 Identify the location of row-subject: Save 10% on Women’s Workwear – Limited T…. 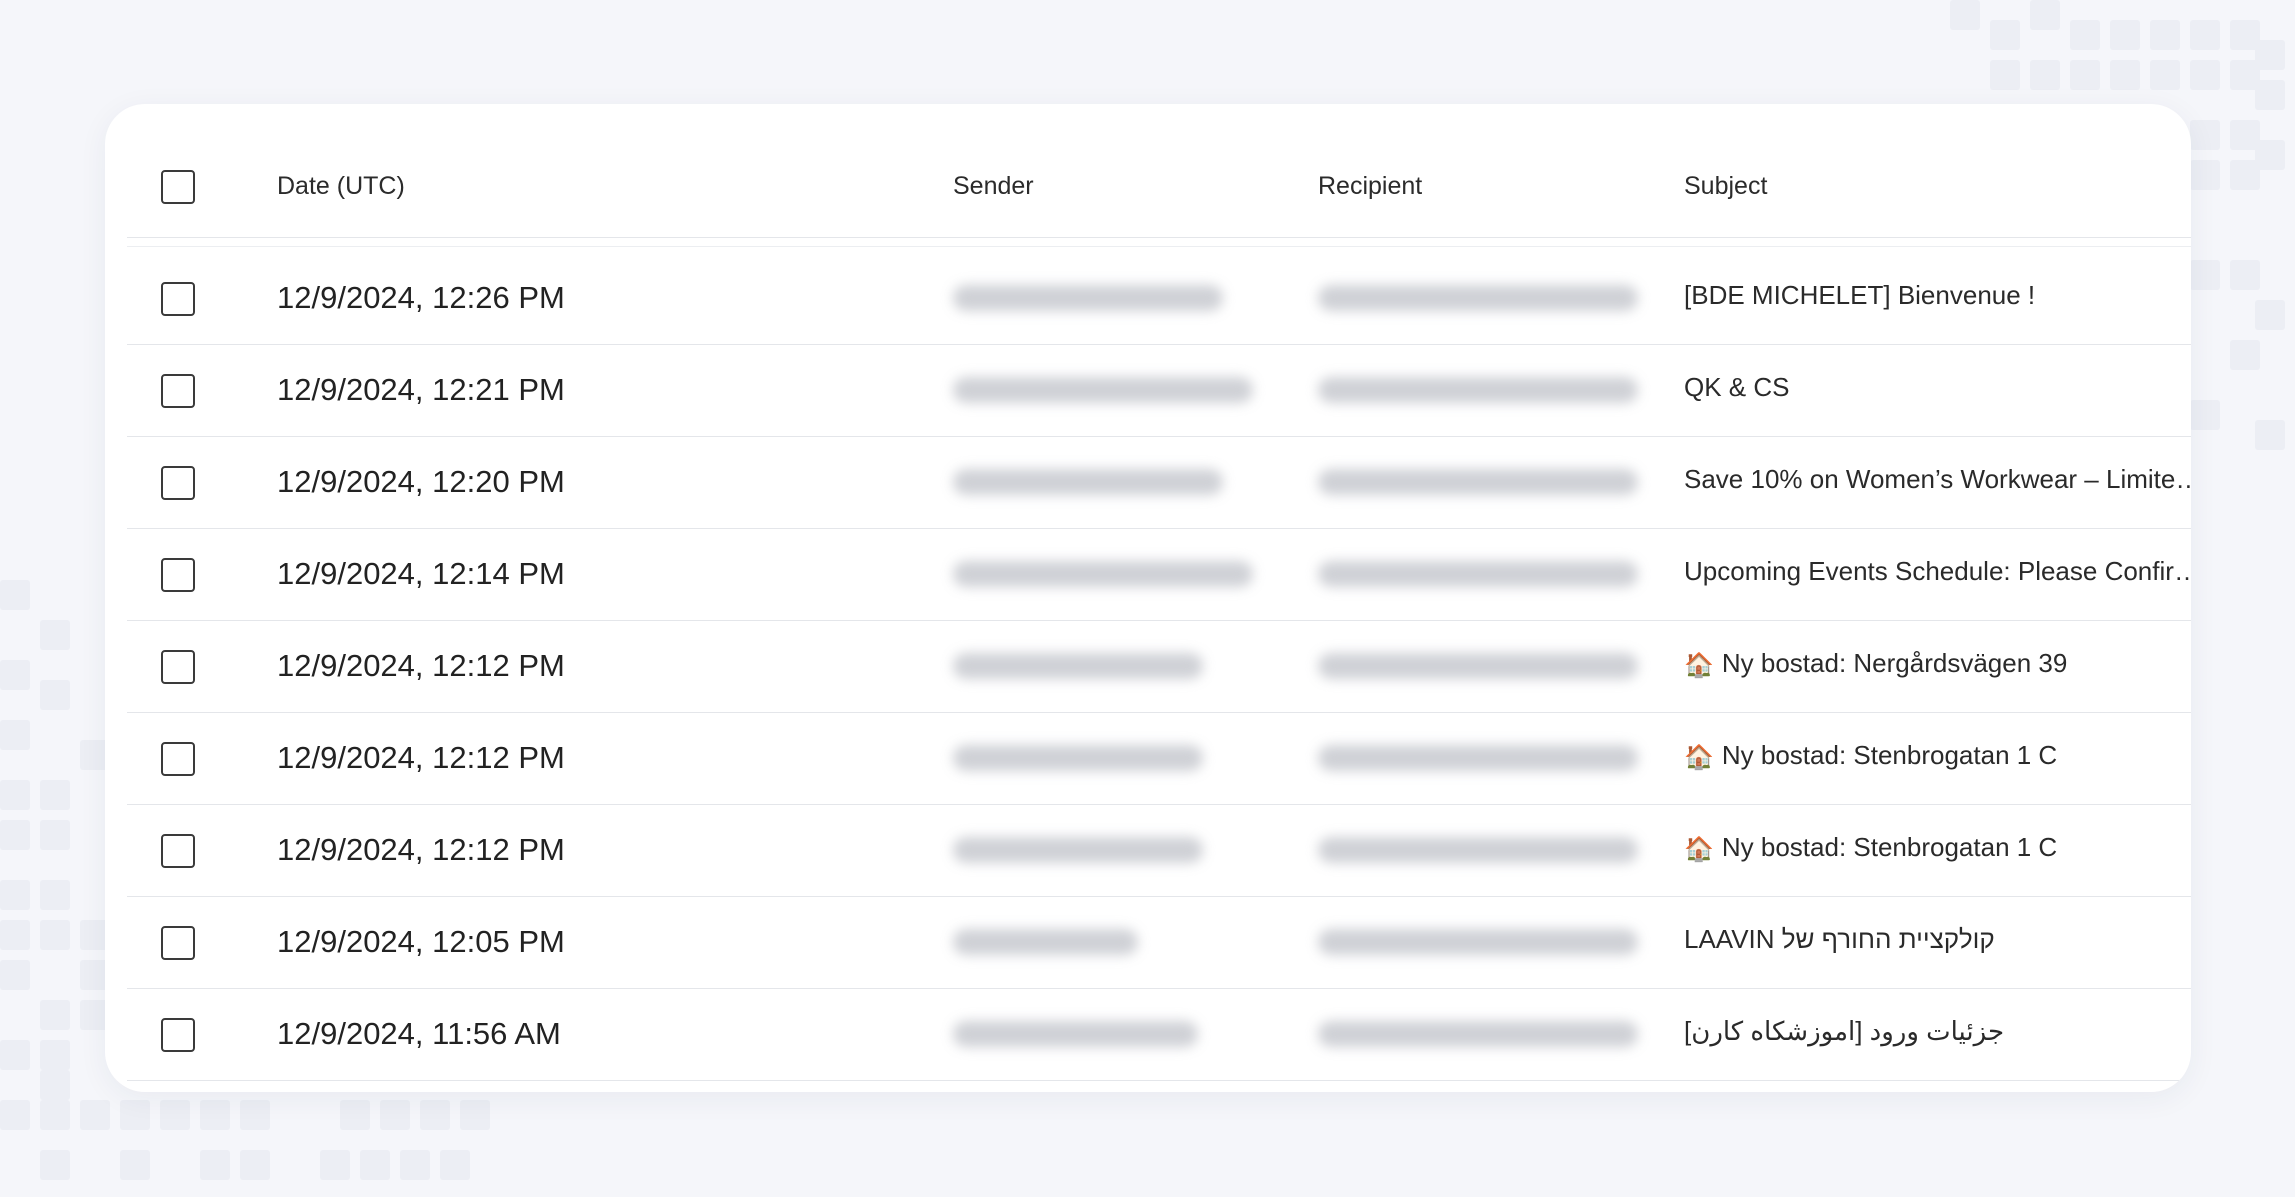
(1937, 479).